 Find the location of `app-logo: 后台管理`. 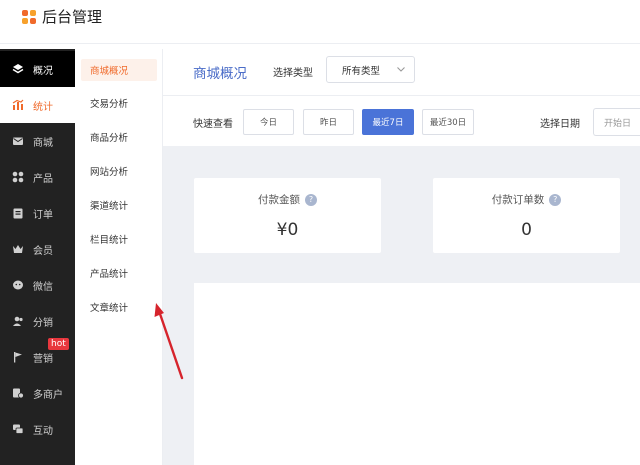

app-logo: 后台管理 is located at coordinates (62, 16).